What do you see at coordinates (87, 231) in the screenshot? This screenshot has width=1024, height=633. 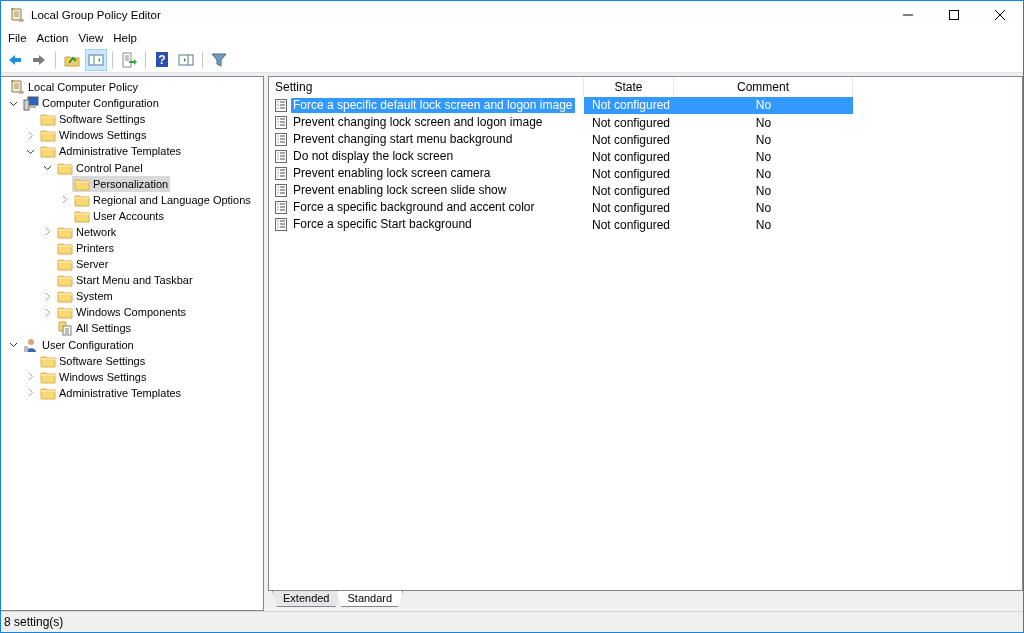 I see `tree-item: Network` at bounding box center [87, 231].